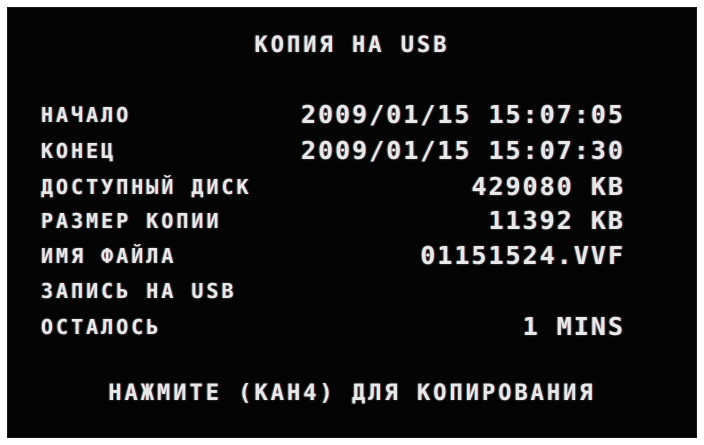 This screenshot has height=445, width=704. Describe the element at coordinates (101, 327) in the screenshot. I see `remaining-time-label: ОСТАЛОСЬ` at that location.